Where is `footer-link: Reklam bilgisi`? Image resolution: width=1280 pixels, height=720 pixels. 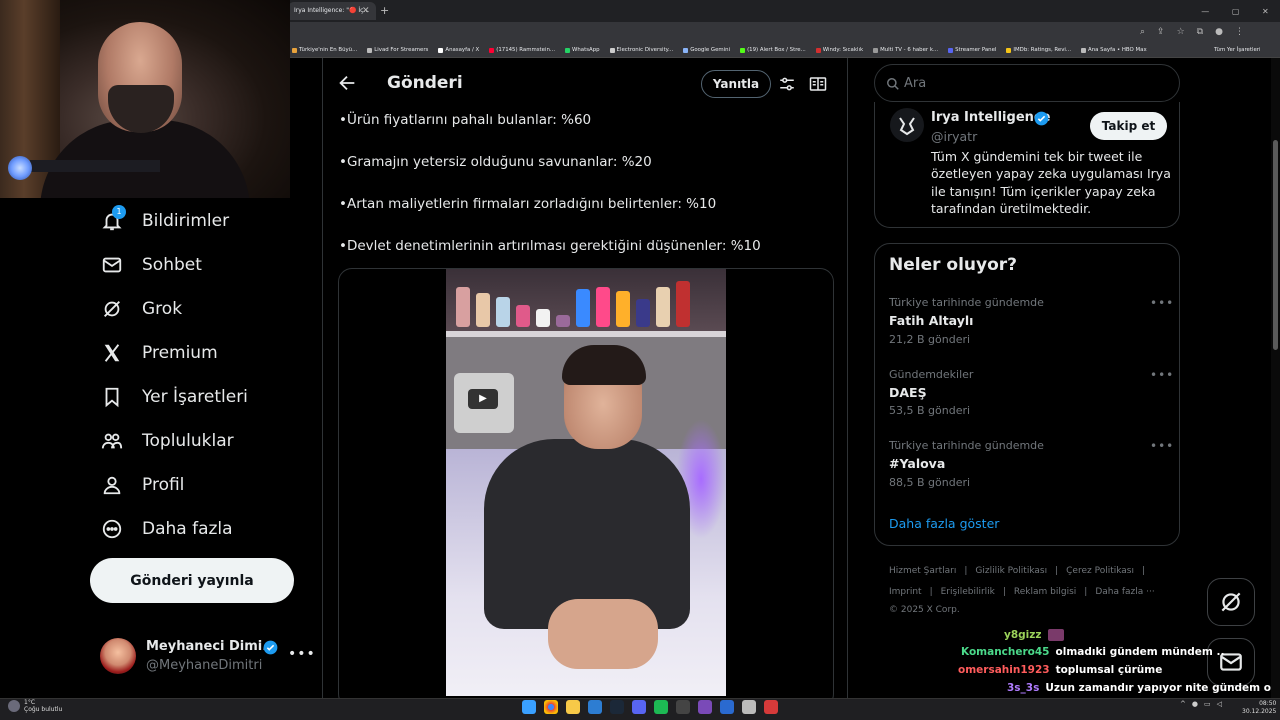
footer-link: Reklam bilgisi is located at coordinates (1045, 592).